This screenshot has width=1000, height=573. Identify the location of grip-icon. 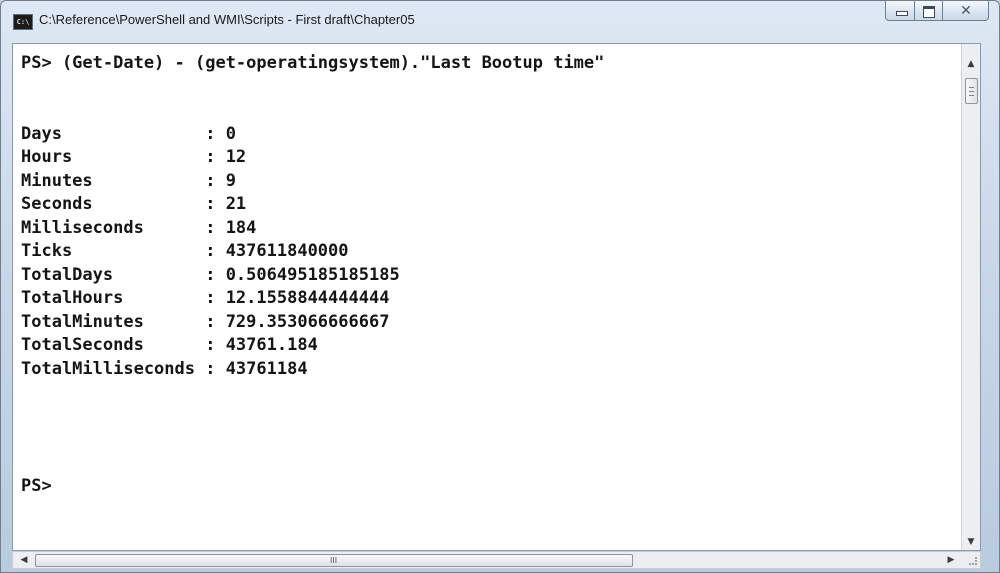
(971, 91).